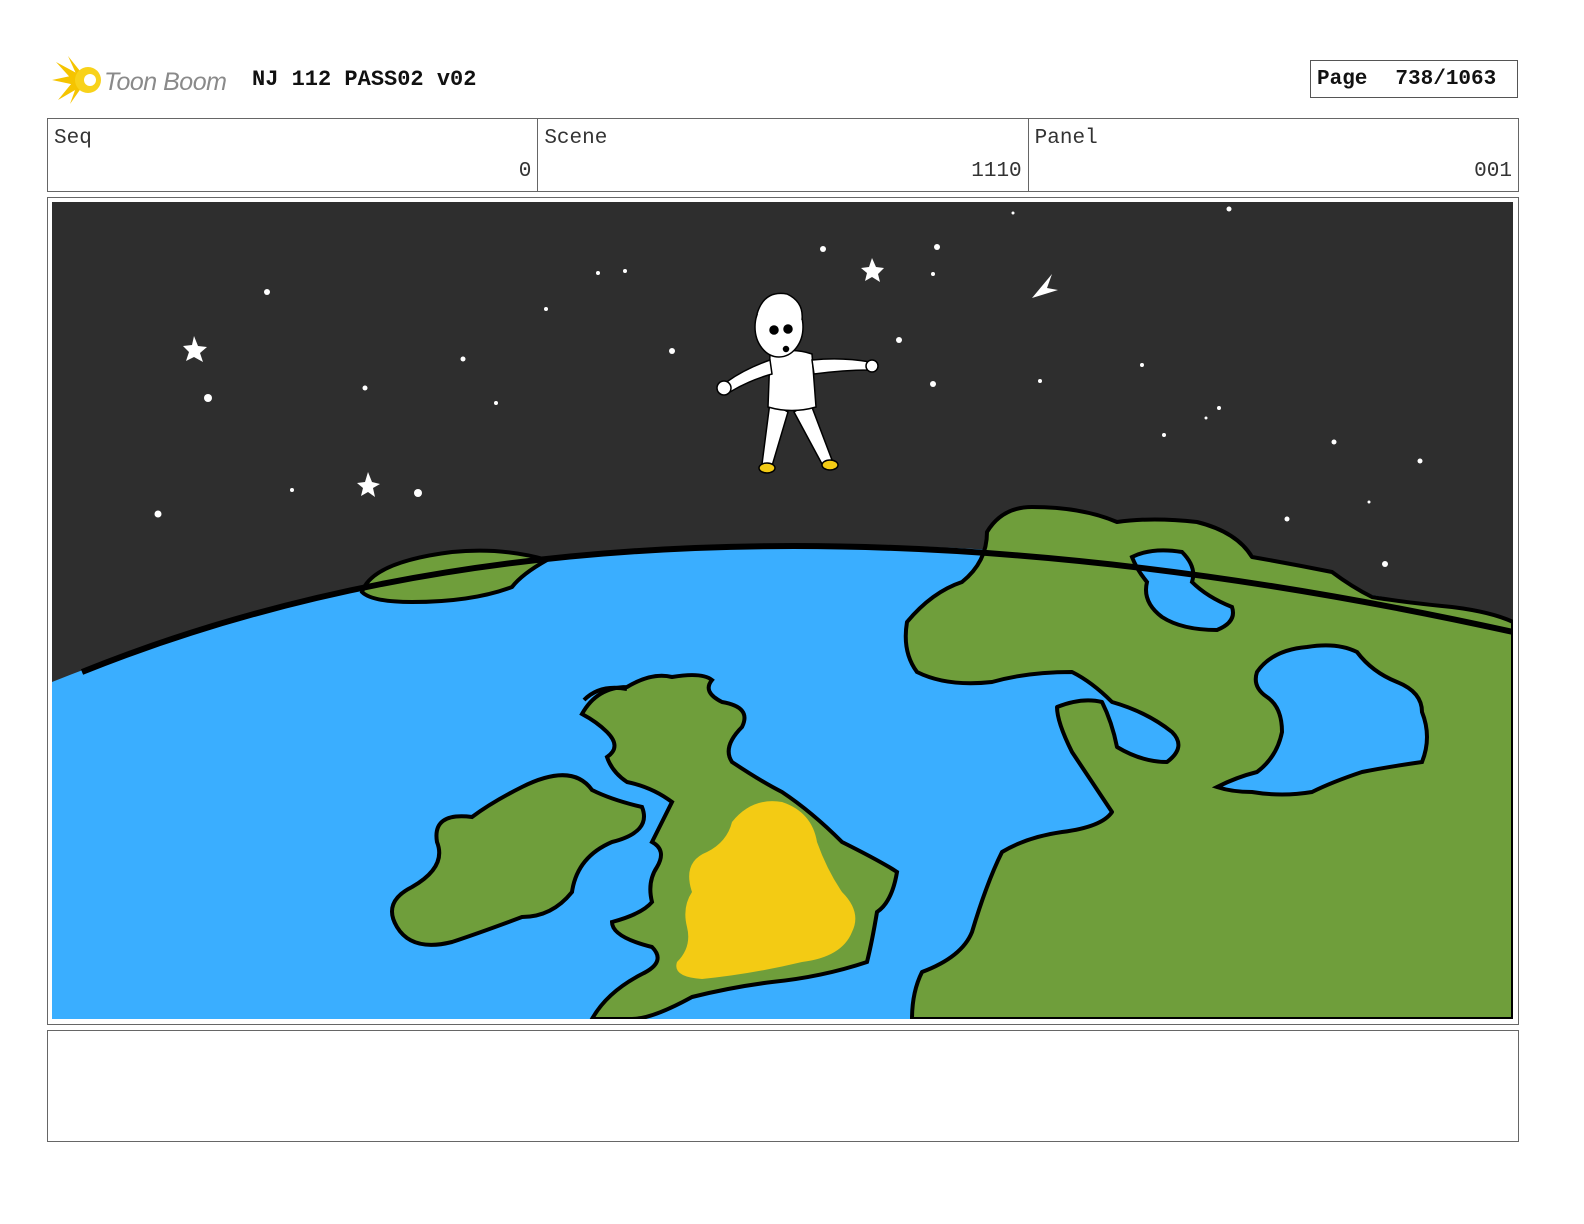 The image size is (1584, 1224). Describe the element at coordinates (165, 82) in the screenshot. I see `logo-text: Toon Boom` at that location.